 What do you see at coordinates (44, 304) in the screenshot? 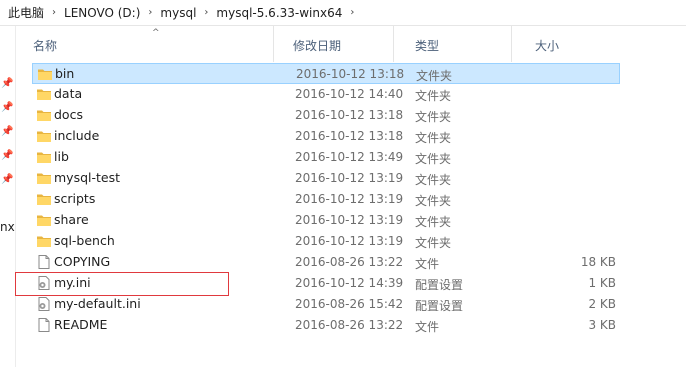
I see `config-file-icon` at bounding box center [44, 304].